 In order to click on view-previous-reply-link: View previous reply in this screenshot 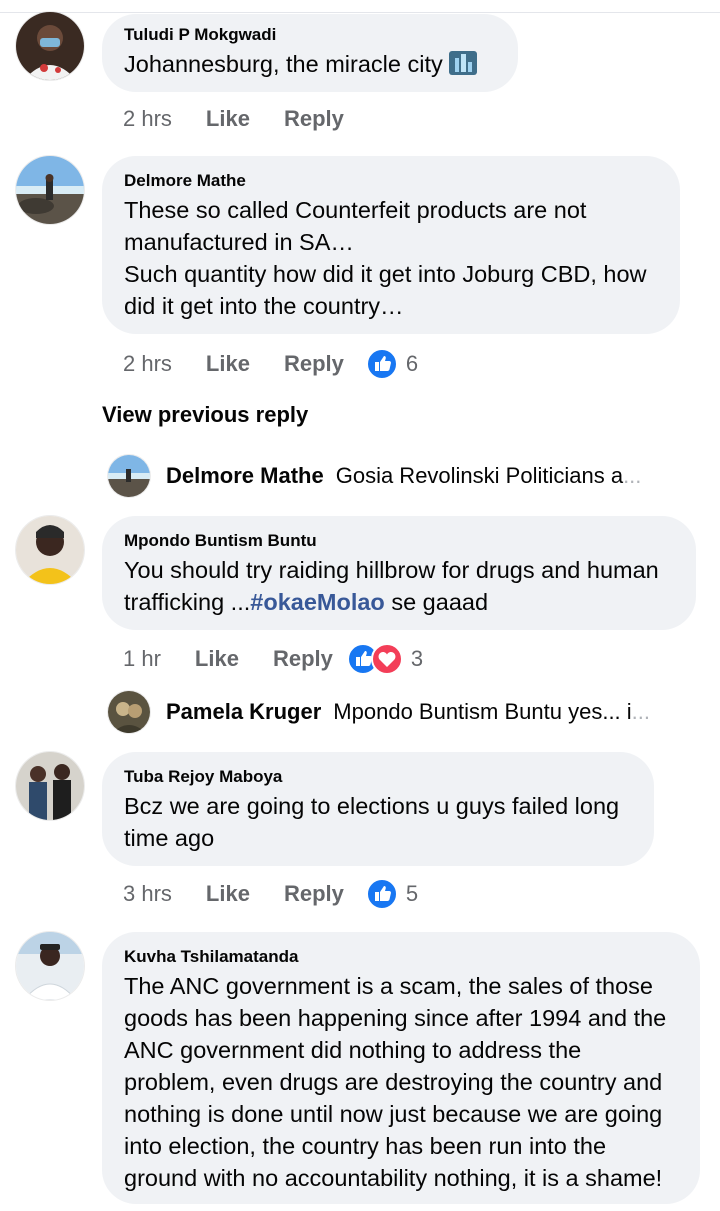, I will do `click(205, 415)`.